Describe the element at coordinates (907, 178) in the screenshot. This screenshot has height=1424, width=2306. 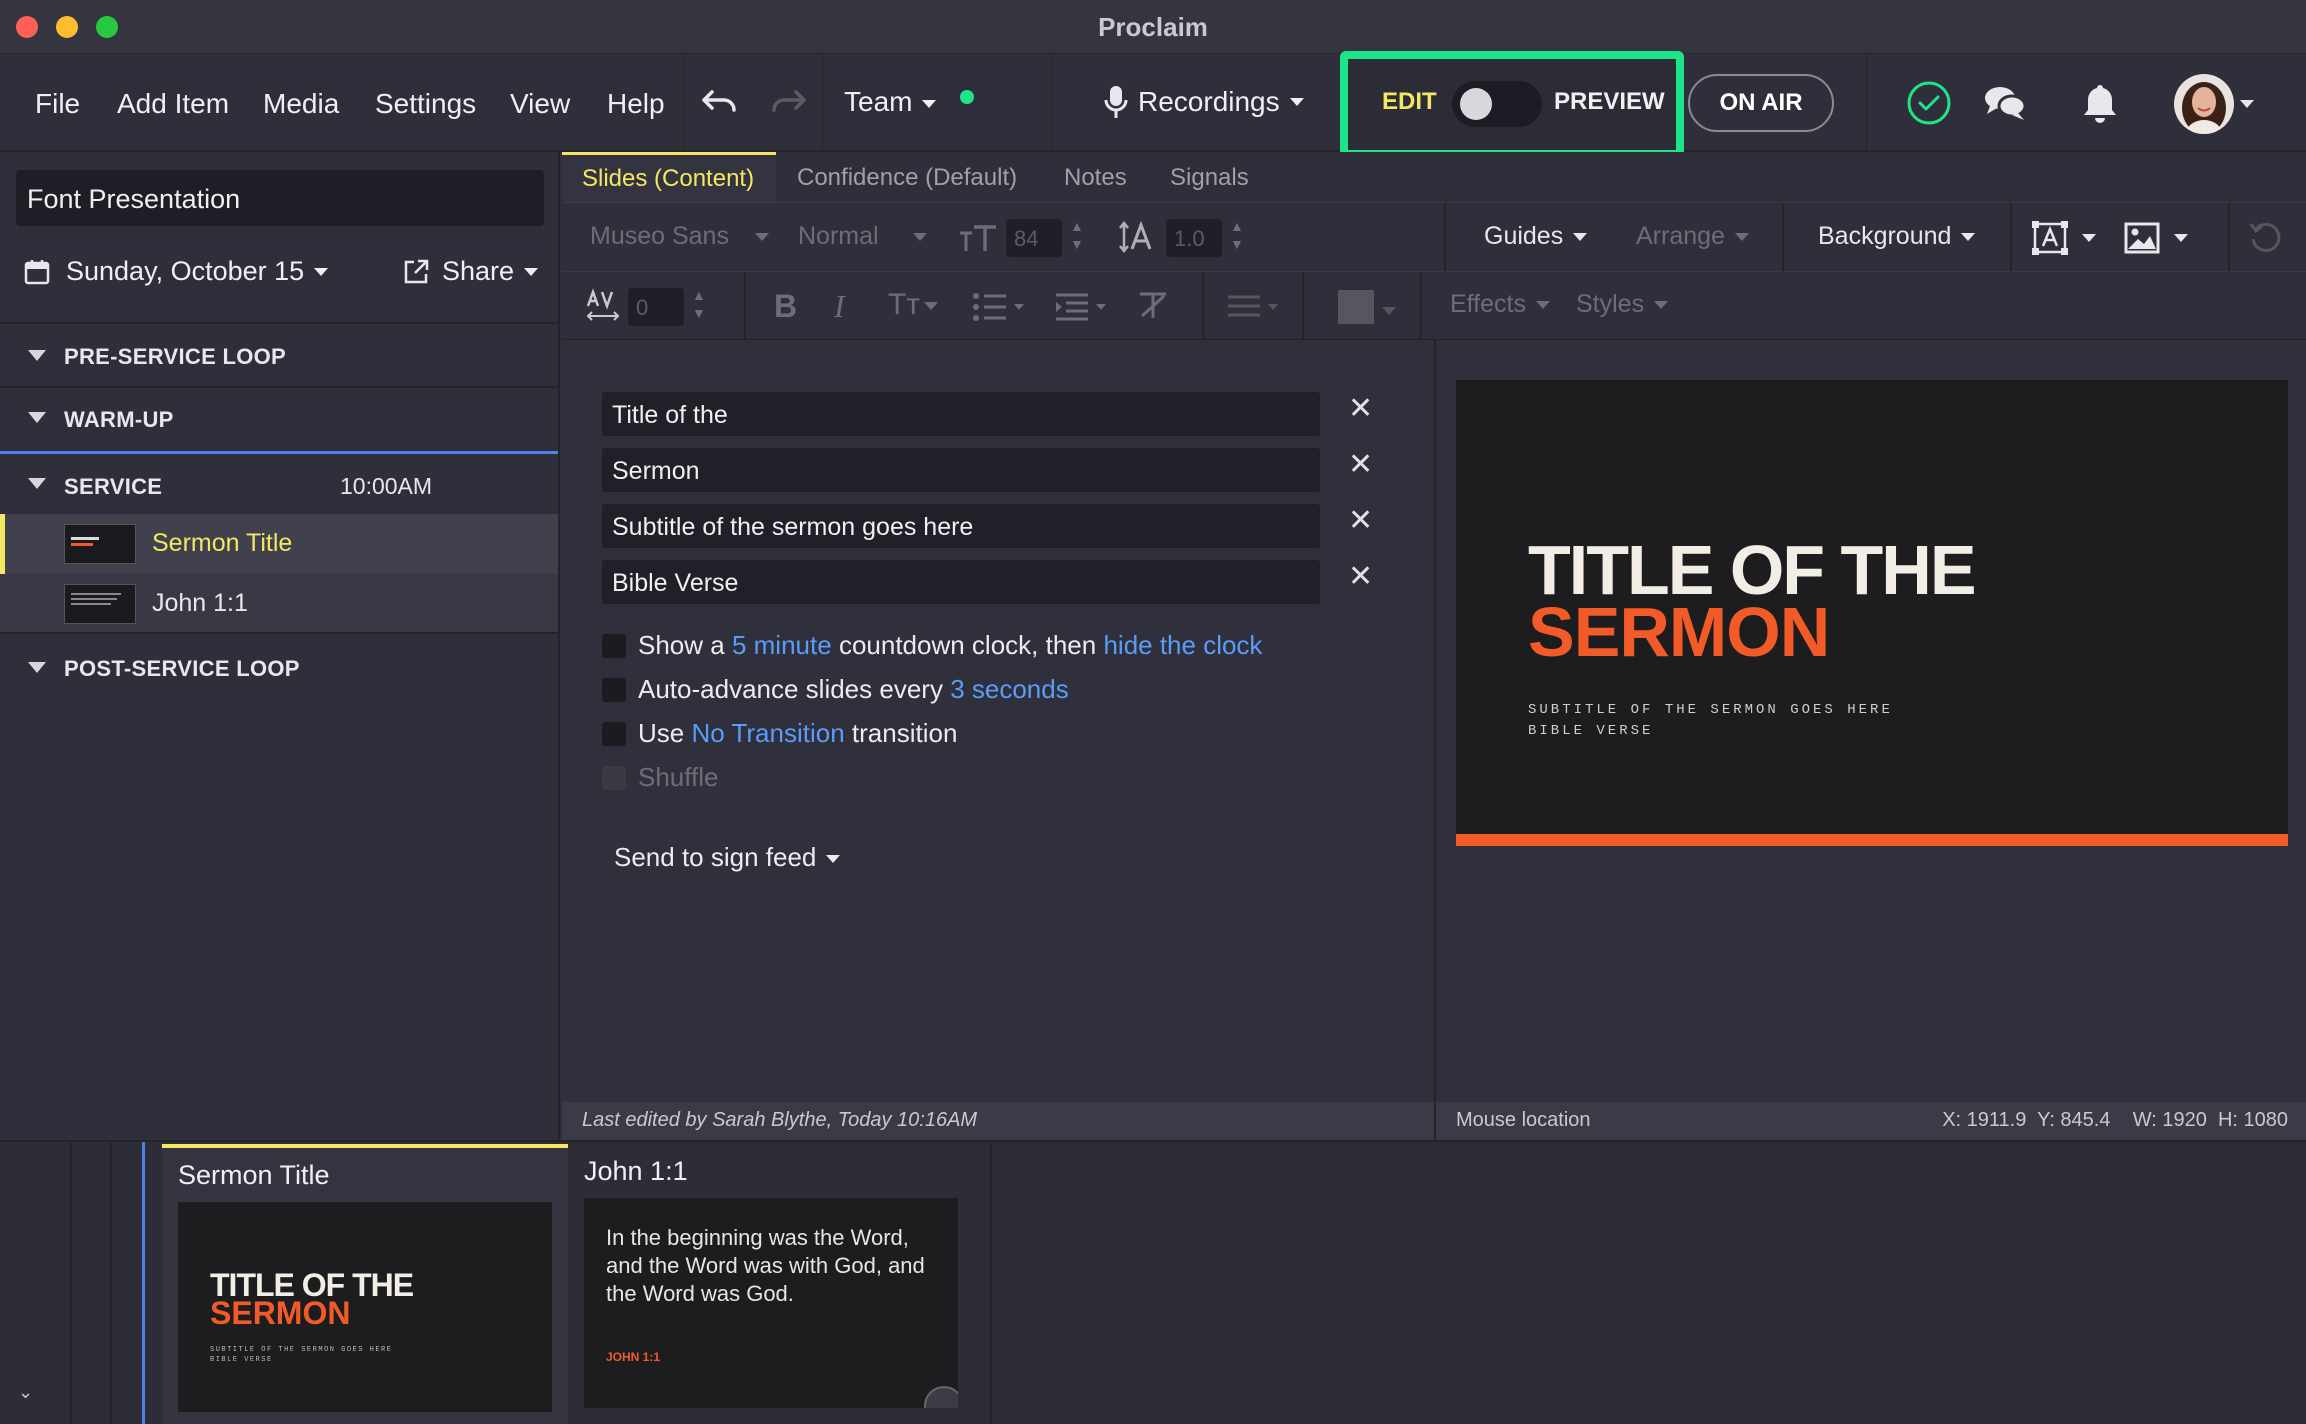
I see `tab-confidence: Confidence (Default)` at that location.